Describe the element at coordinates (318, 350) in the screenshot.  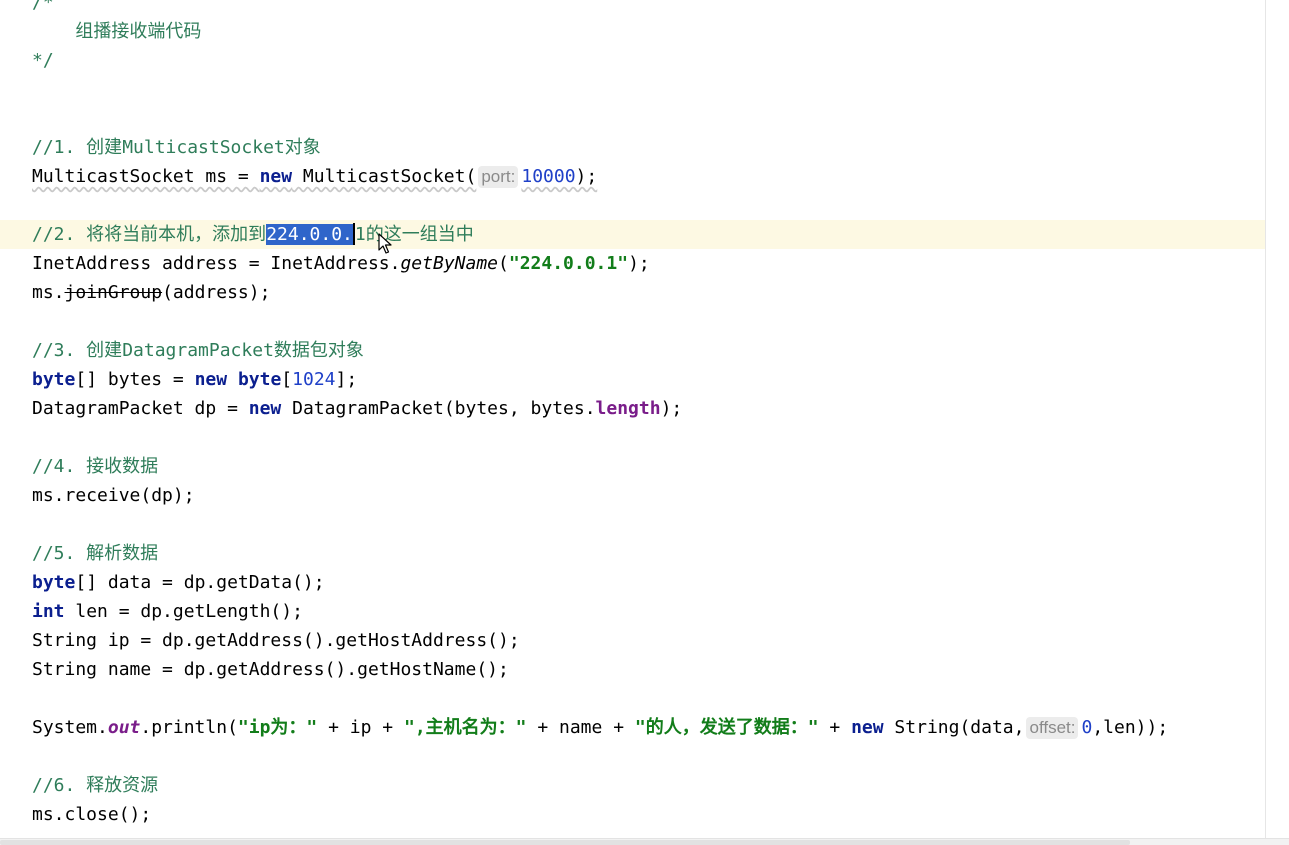
I see `comment-text: 数据包对象` at that location.